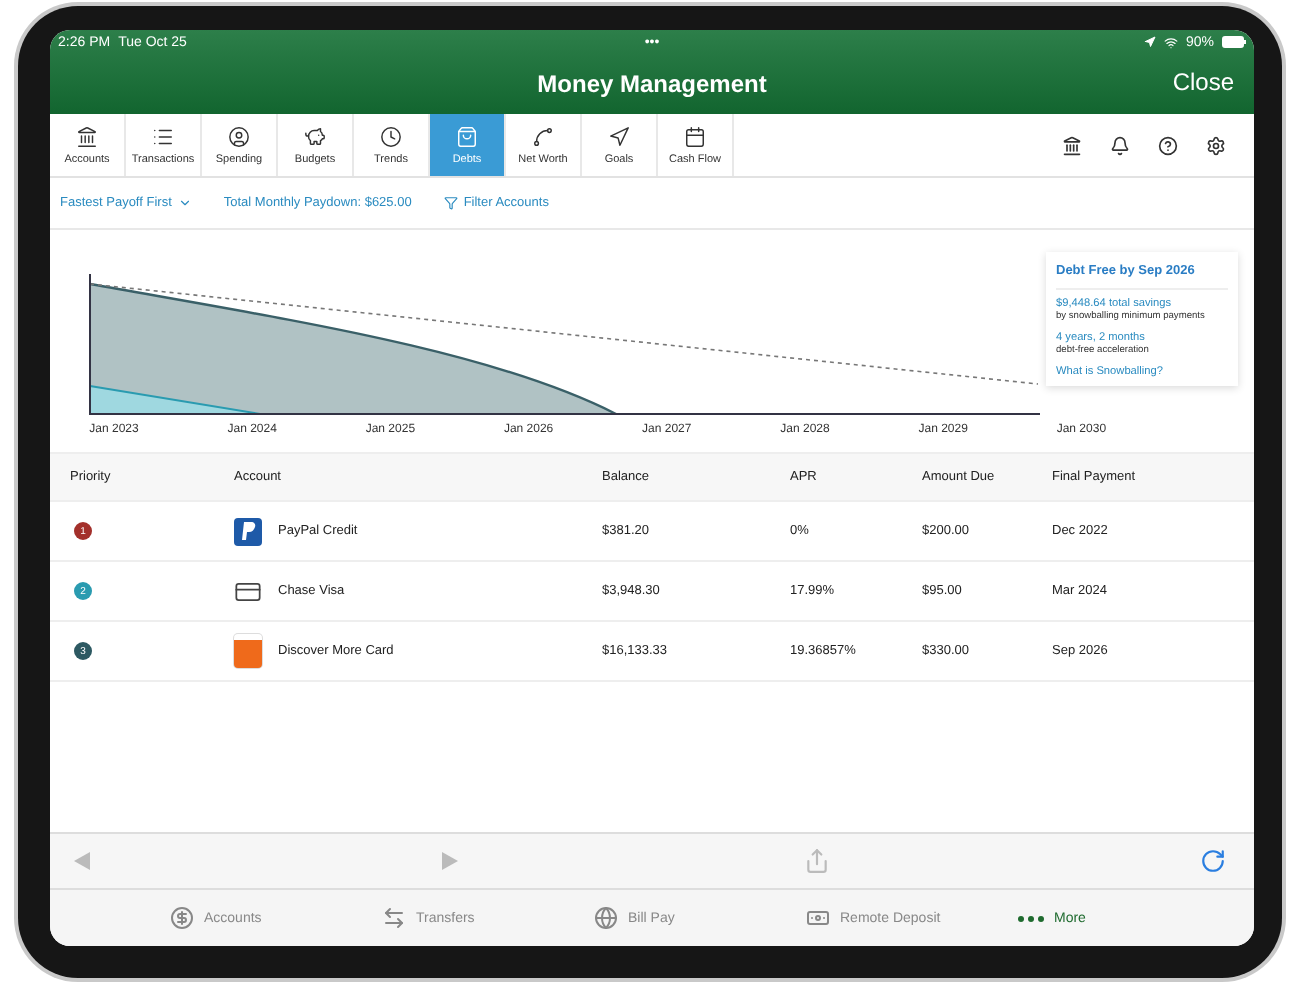  I want to click on cheque-icon, so click(818, 918).